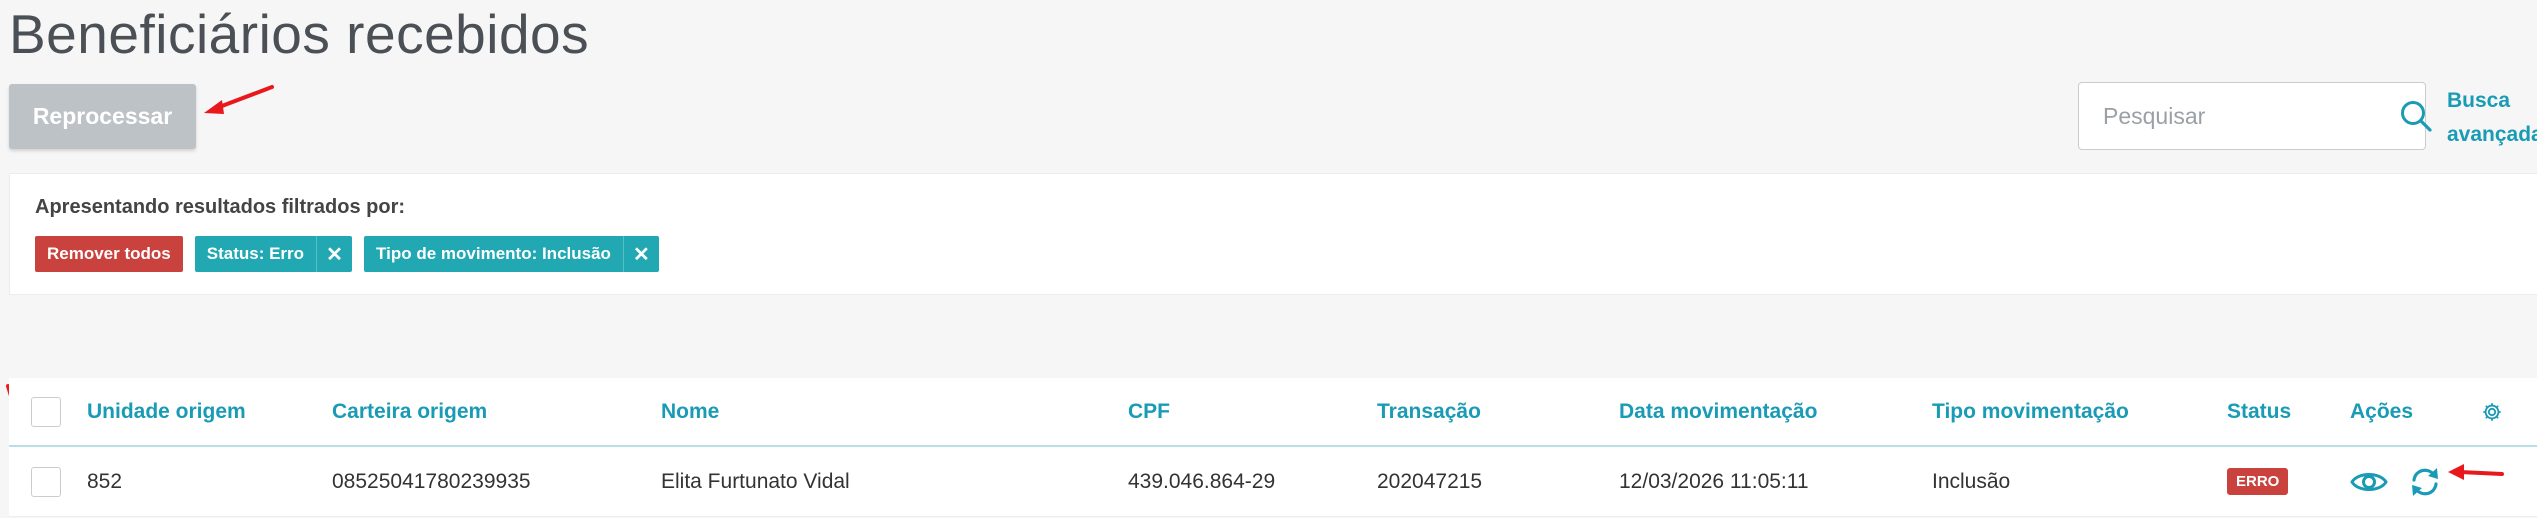  I want to click on cell-unidade: 852, so click(105, 481).